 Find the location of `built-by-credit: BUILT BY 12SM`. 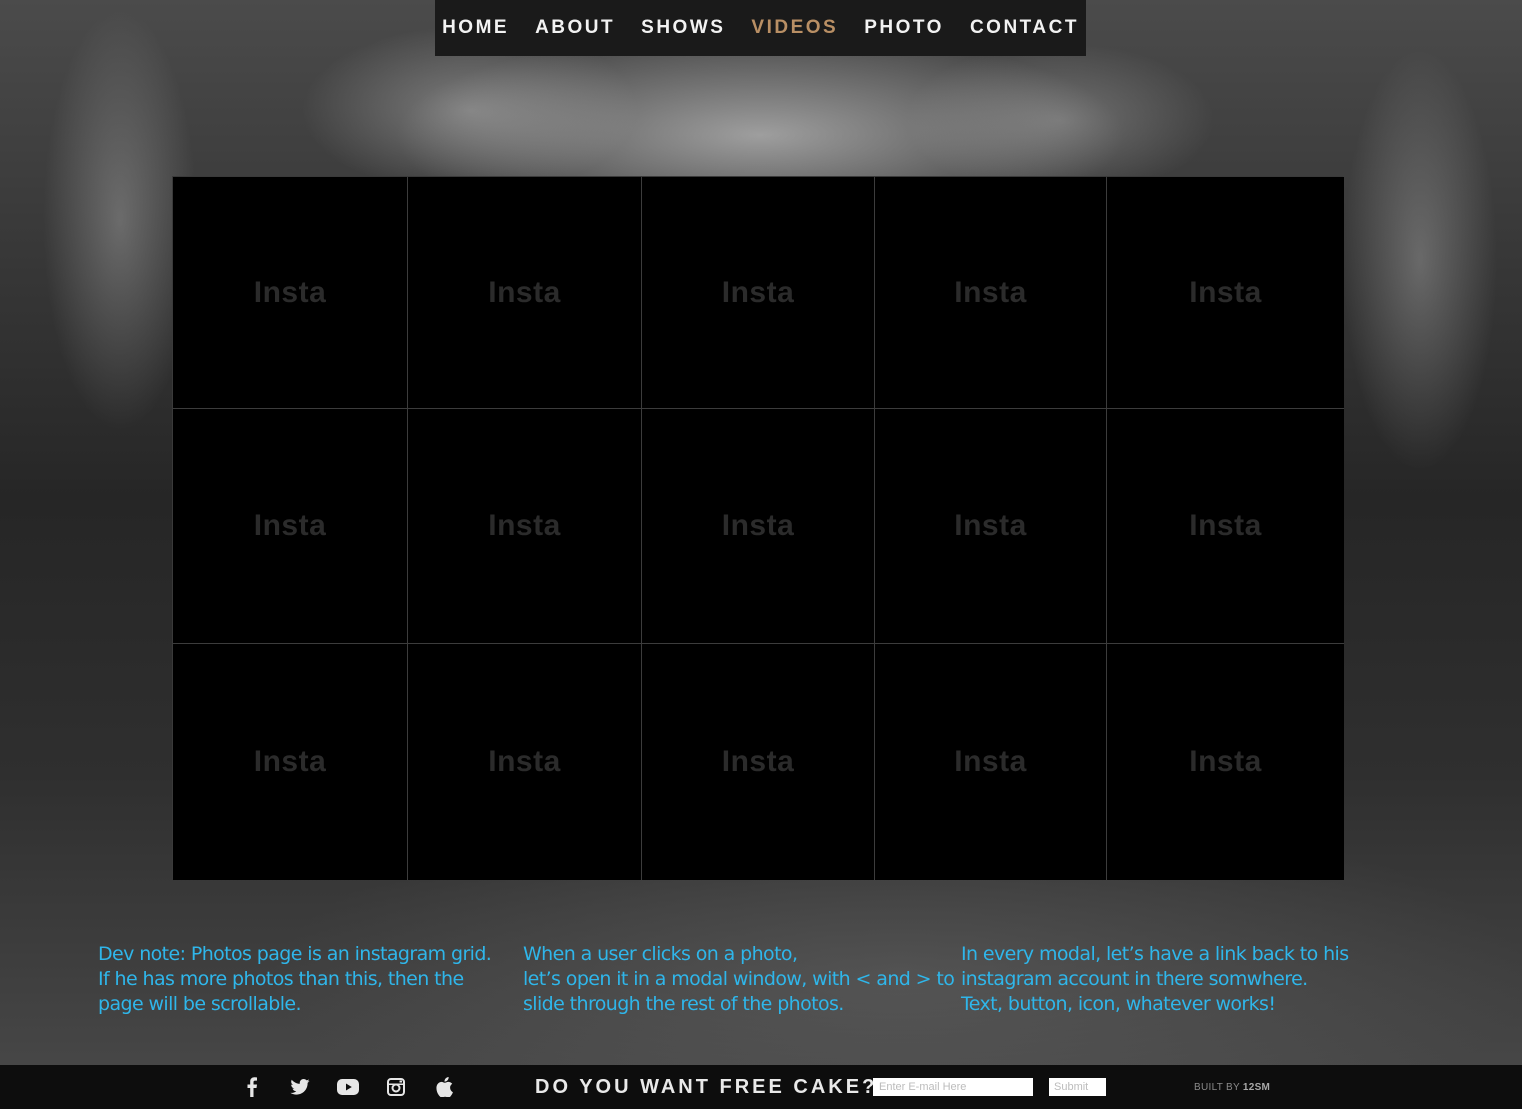

built-by-credit: BUILT BY 12SM is located at coordinates (1232, 1087).